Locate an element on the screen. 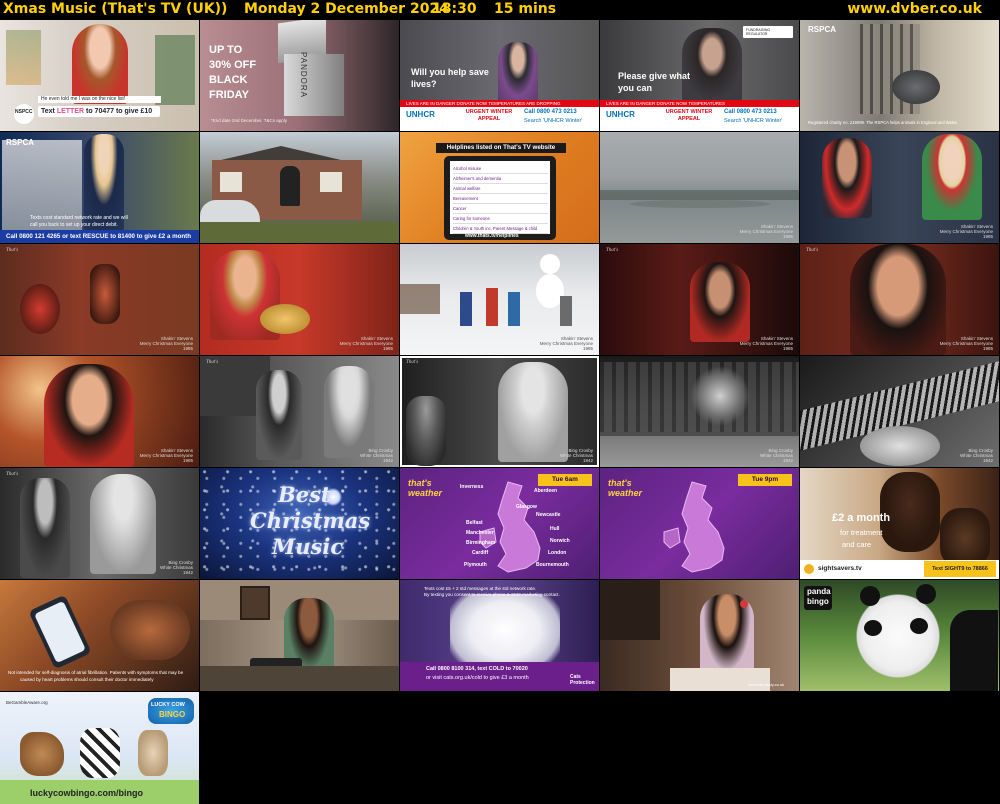  sightsavers-site: sightsavers.tv is located at coordinates (840, 568).